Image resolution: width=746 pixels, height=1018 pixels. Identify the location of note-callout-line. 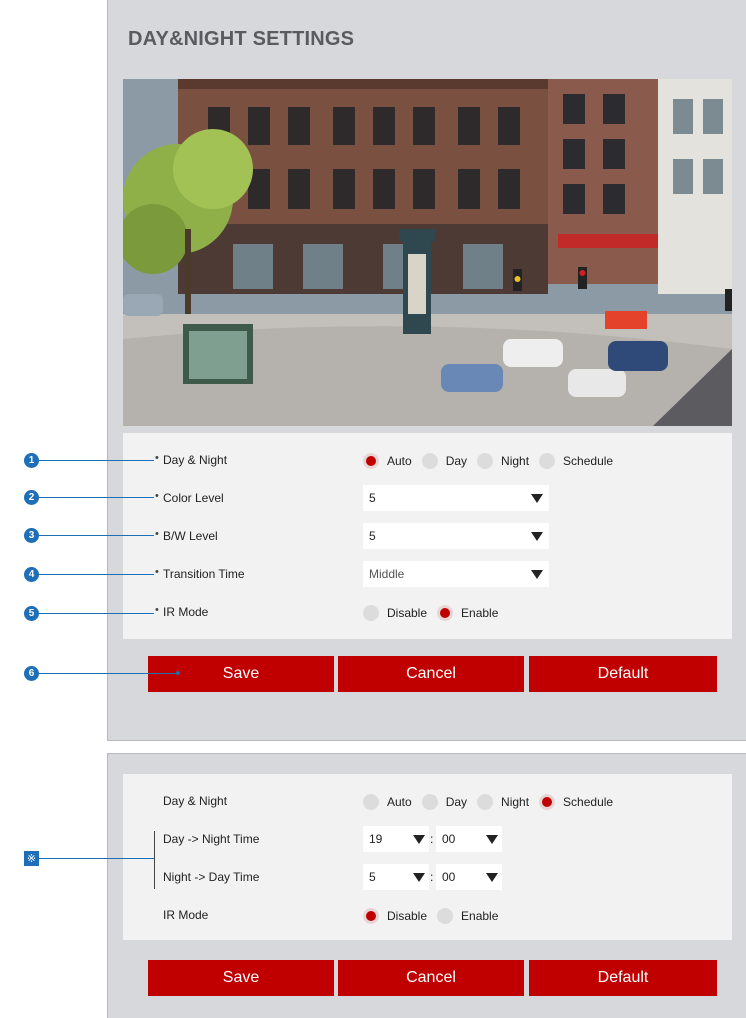
(96, 858).